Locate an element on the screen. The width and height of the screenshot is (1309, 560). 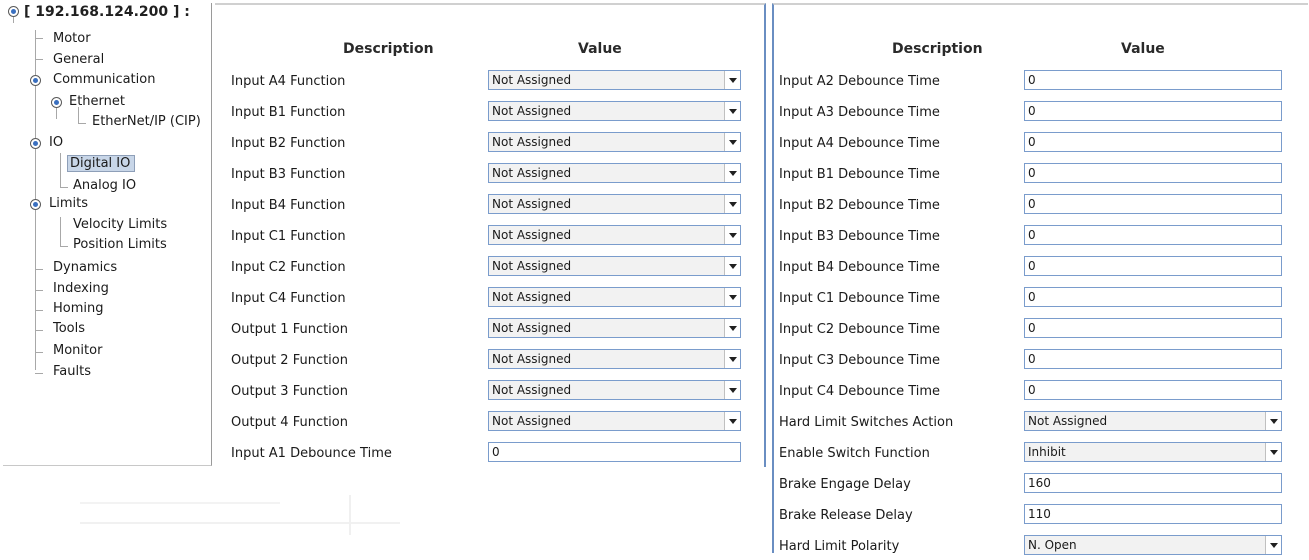
row-description: Hard Limit Polarity is located at coordinates (839, 546).